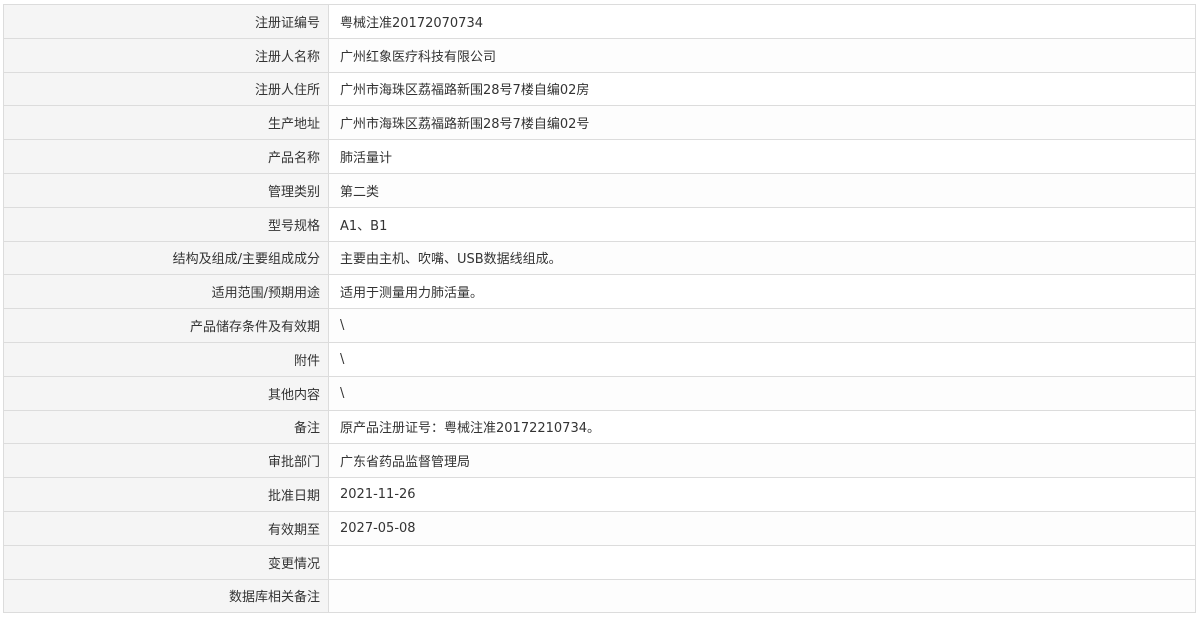  What do you see at coordinates (166, 55) in the screenshot?
I see `label-registrant-name: 注册人名称` at bounding box center [166, 55].